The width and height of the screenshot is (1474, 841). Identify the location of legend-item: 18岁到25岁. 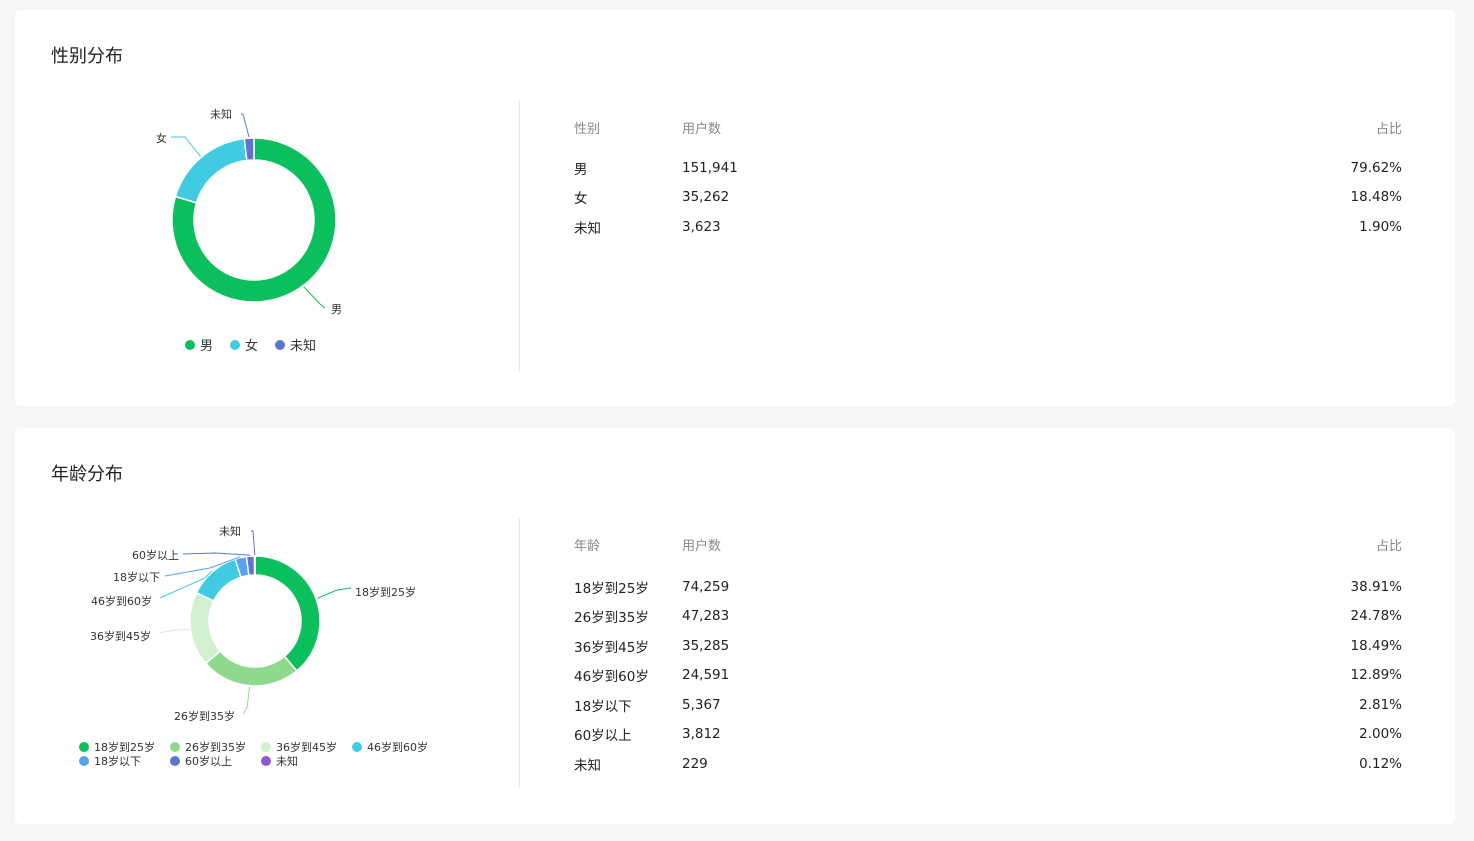
(124, 747).